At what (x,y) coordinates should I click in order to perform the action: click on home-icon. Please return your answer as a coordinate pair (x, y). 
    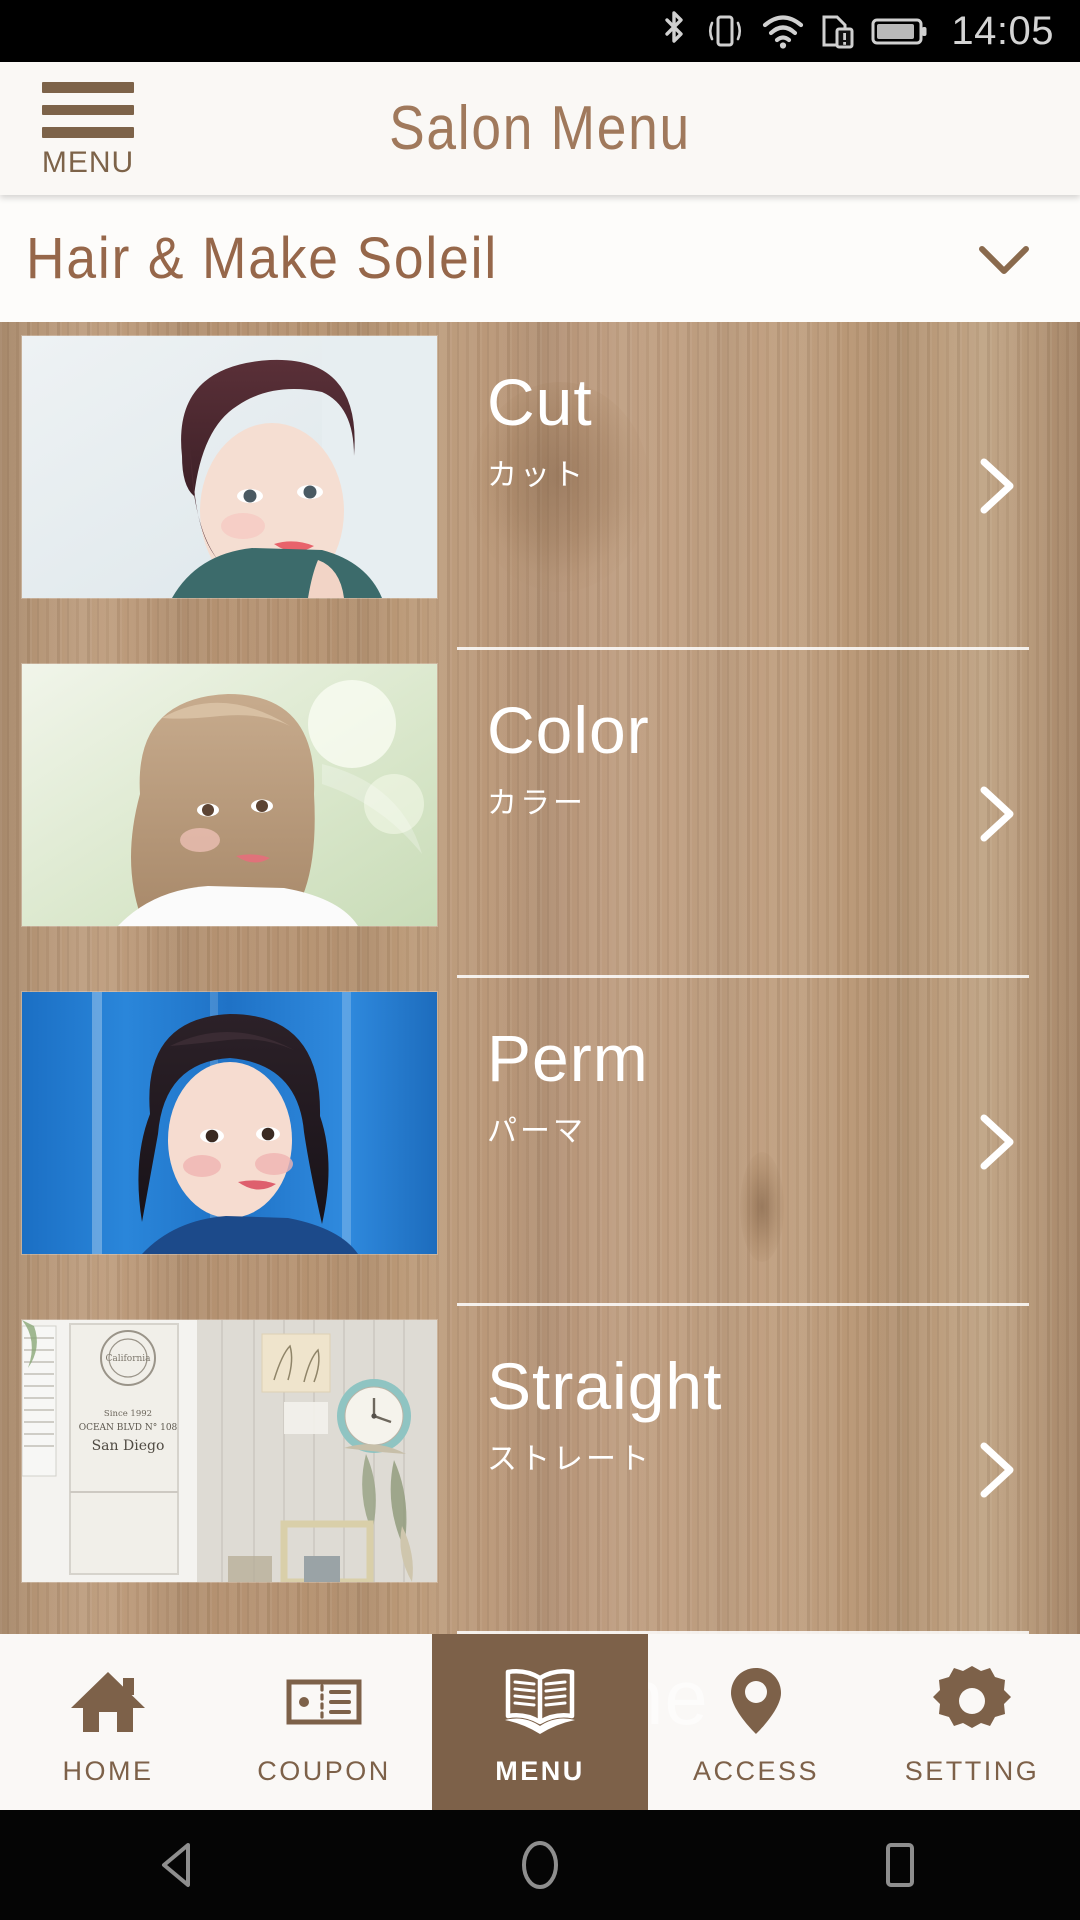
    Looking at the image, I should click on (108, 1701).